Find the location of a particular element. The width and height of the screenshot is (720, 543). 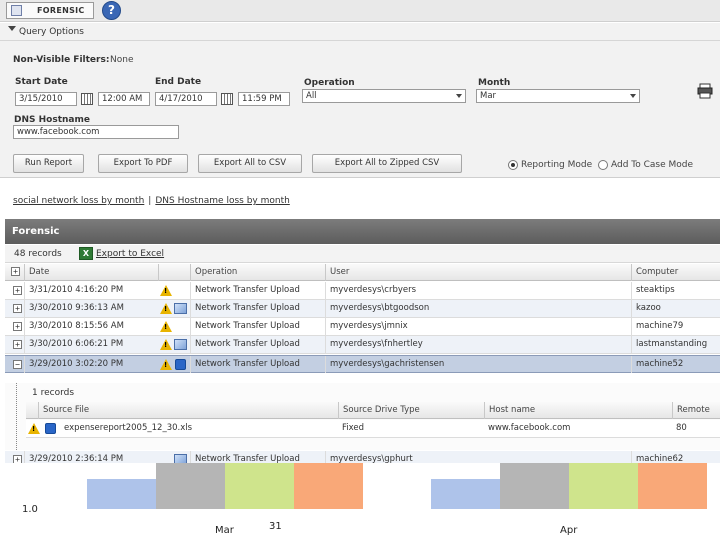

operation-select: All is located at coordinates (384, 96).